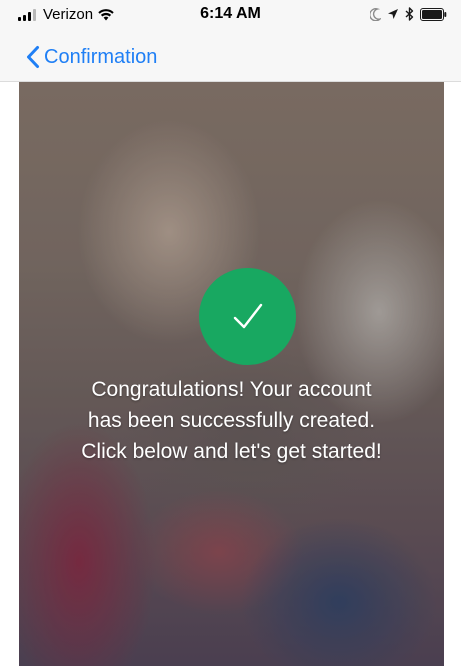 The image size is (461, 666). I want to click on message-line-3: Click below and let's get started!, so click(231, 451).